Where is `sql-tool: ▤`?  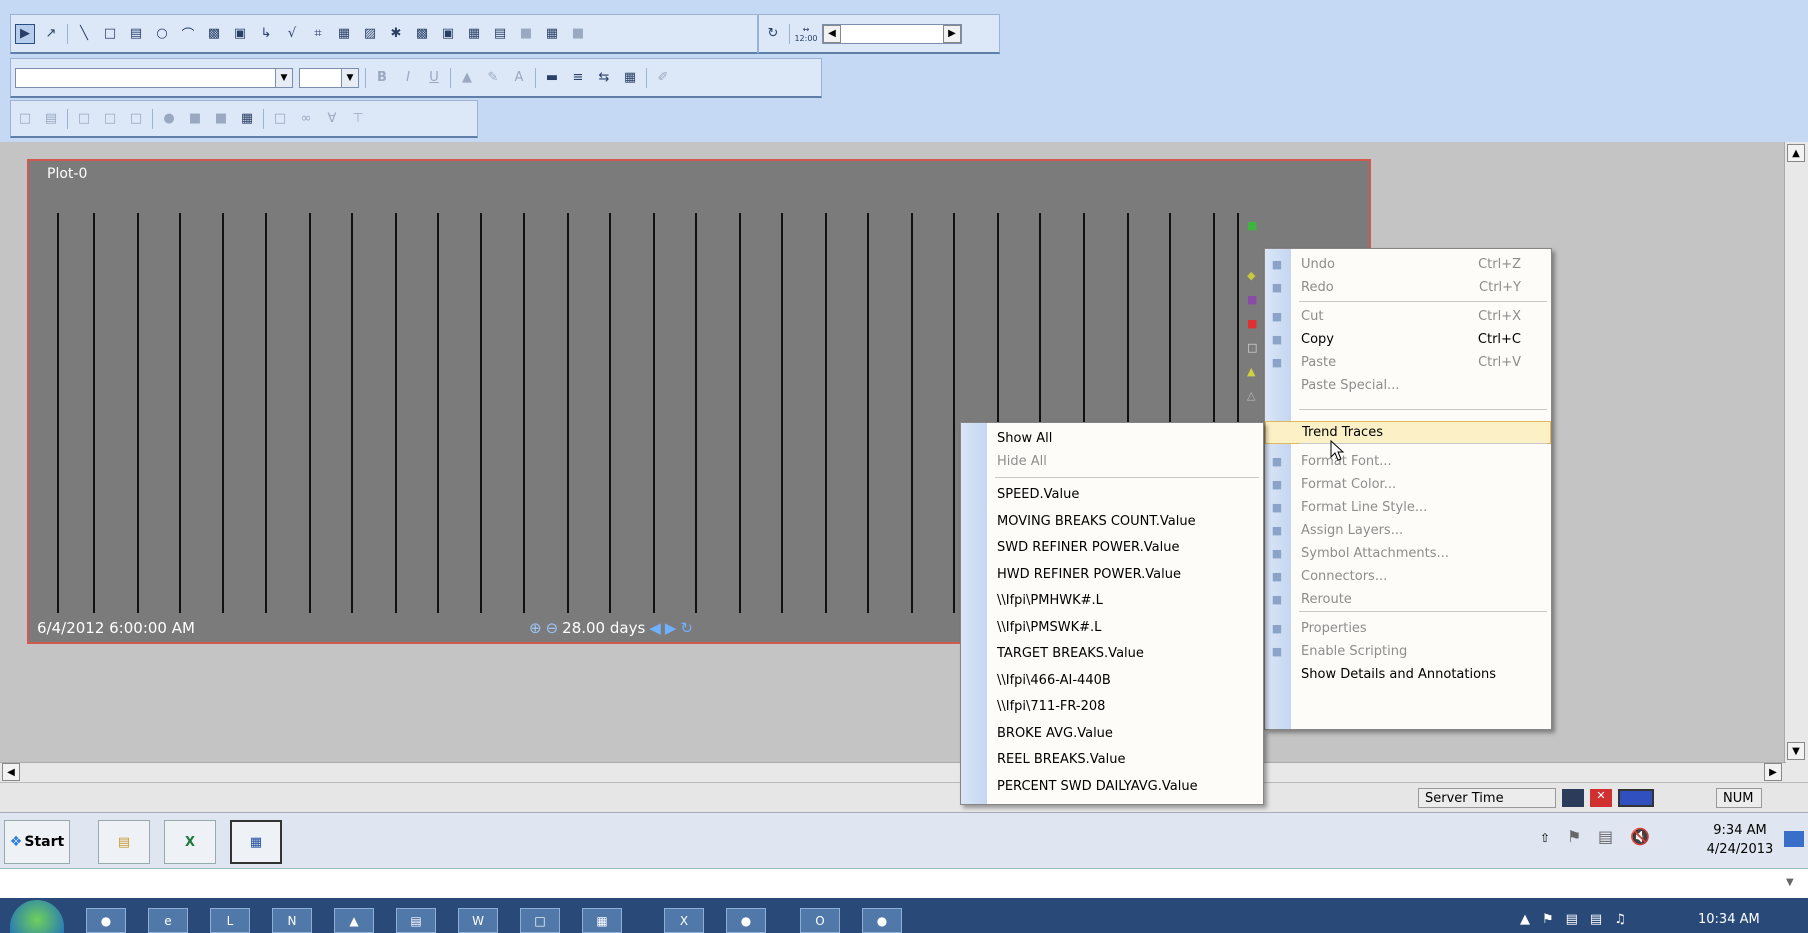 sql-tool: ▤ is located at coordinates (500, 34).